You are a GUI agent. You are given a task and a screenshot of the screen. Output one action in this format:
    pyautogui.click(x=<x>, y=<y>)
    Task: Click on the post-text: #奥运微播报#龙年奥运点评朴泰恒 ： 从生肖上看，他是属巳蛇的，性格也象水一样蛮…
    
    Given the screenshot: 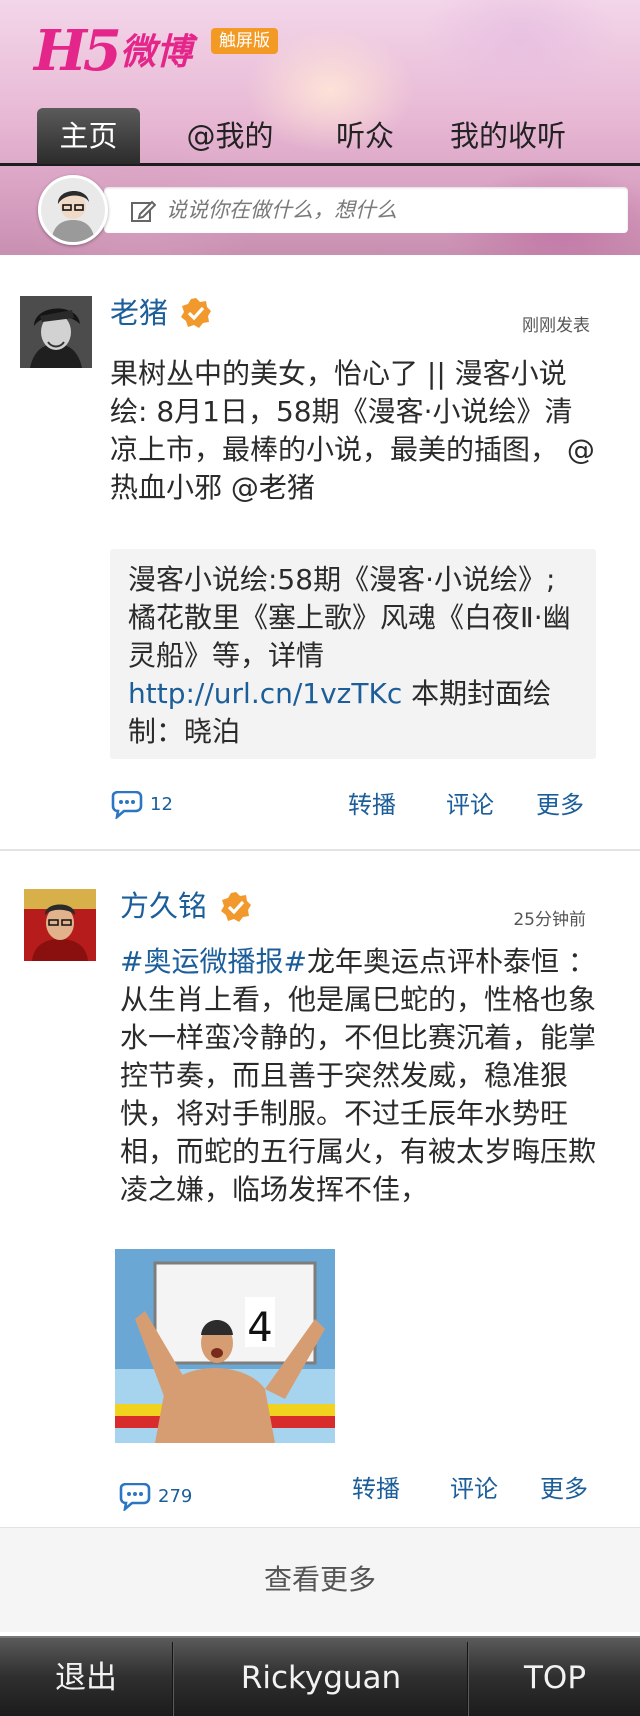 What is the action you would take?
    pyautogui.click(x=363, y=1076)
    